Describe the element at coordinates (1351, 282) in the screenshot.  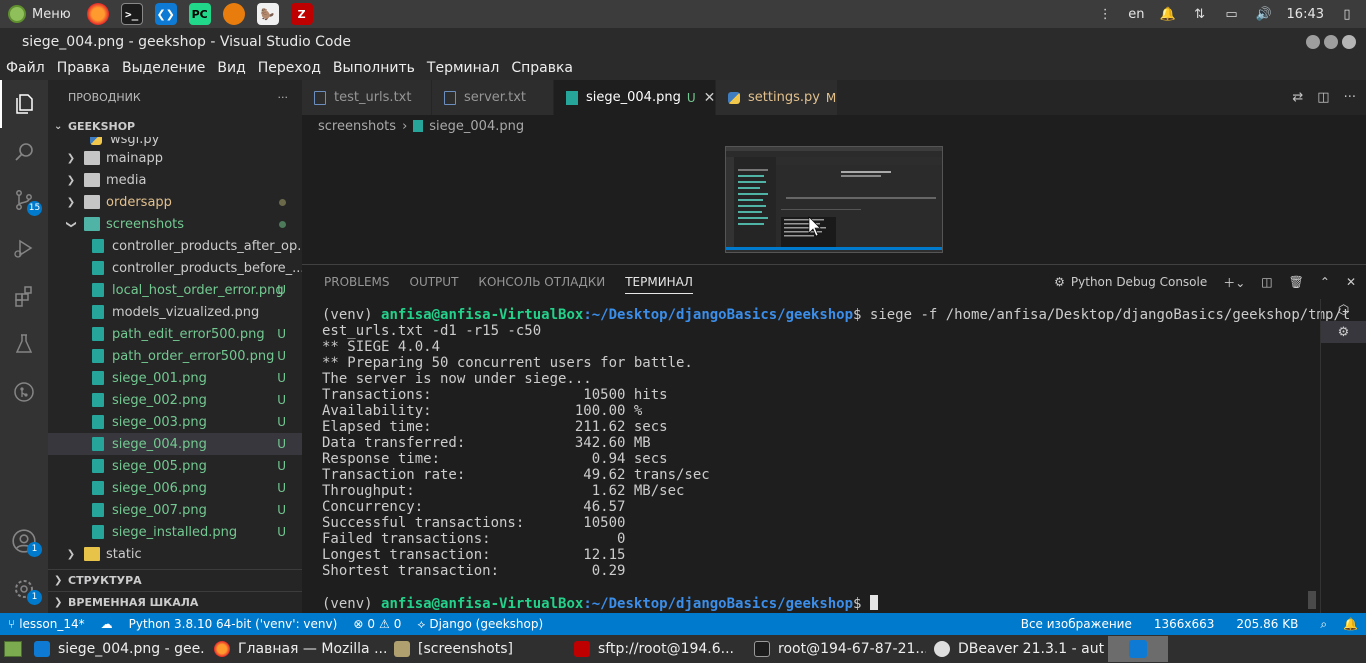
I see `close-panel-icon: ✕` at that location.